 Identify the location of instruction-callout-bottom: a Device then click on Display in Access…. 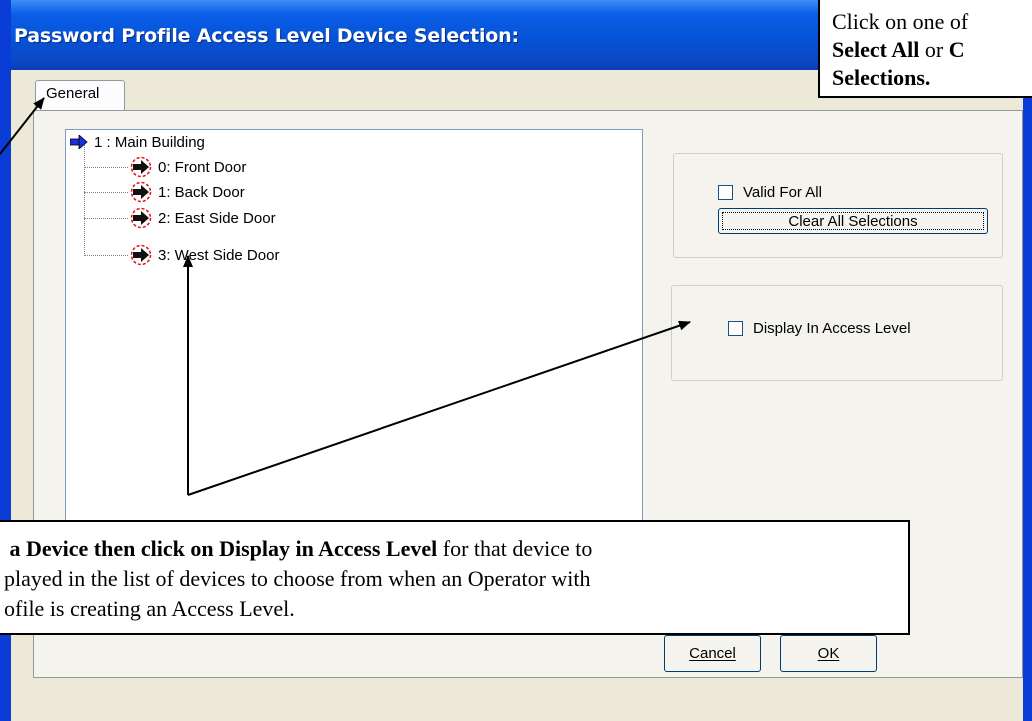
(455, 577).